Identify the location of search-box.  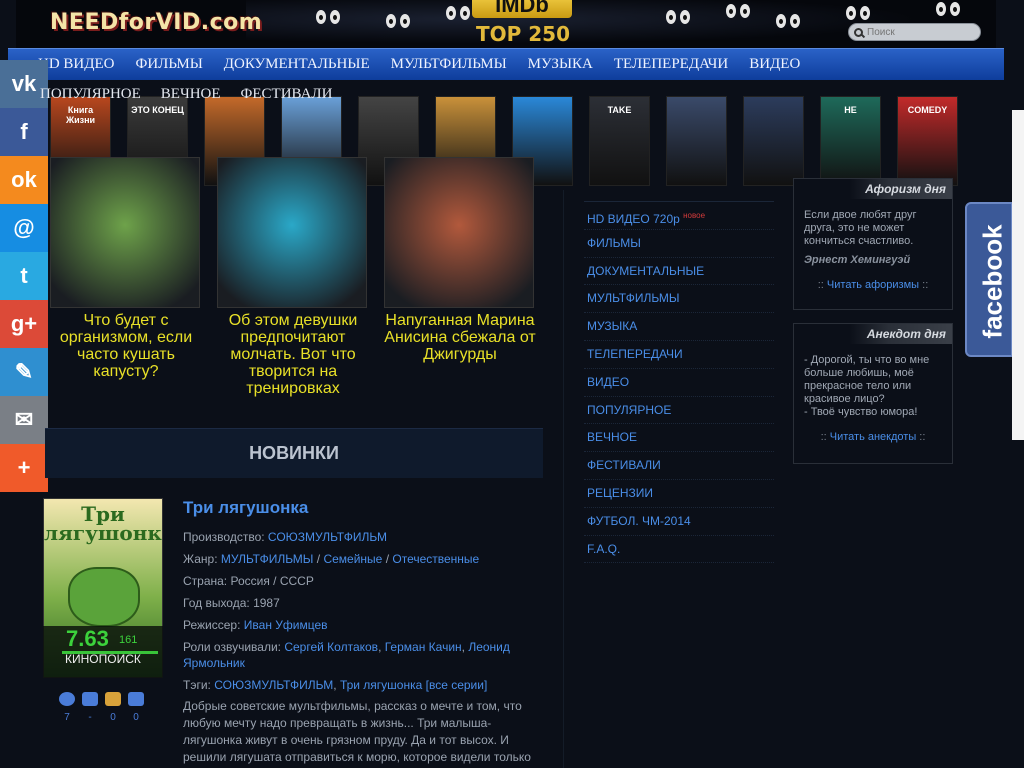
(914, 32).